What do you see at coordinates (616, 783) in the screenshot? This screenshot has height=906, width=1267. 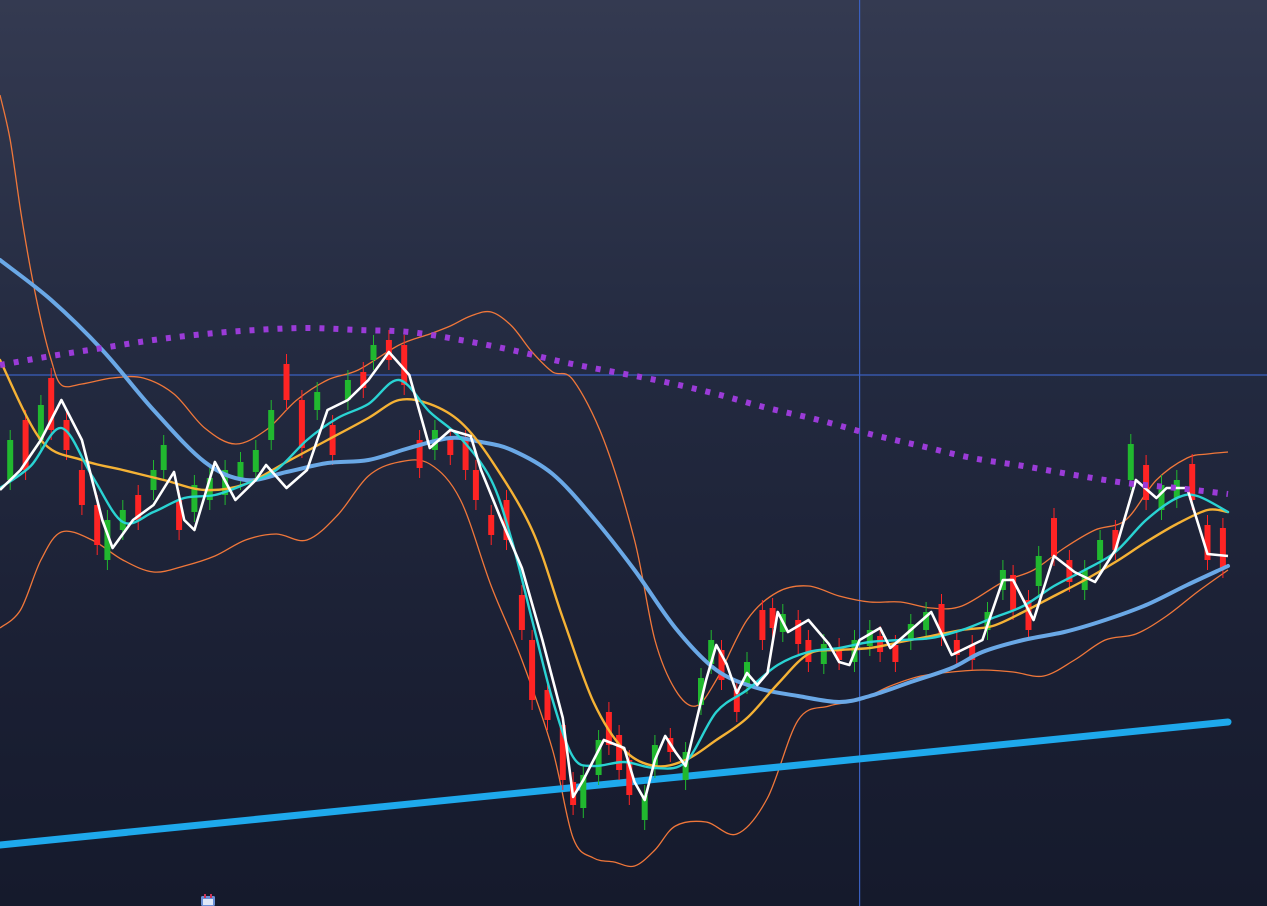 I see `trend-line` at bounding box center [616, 783].